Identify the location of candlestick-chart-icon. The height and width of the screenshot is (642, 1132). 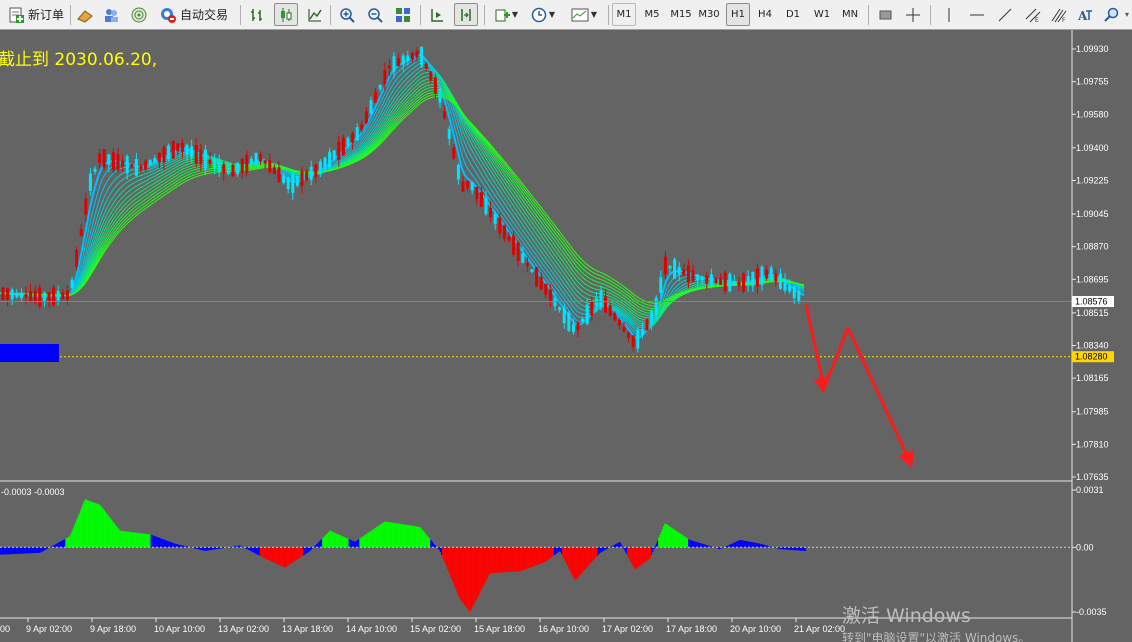
(286, 14).